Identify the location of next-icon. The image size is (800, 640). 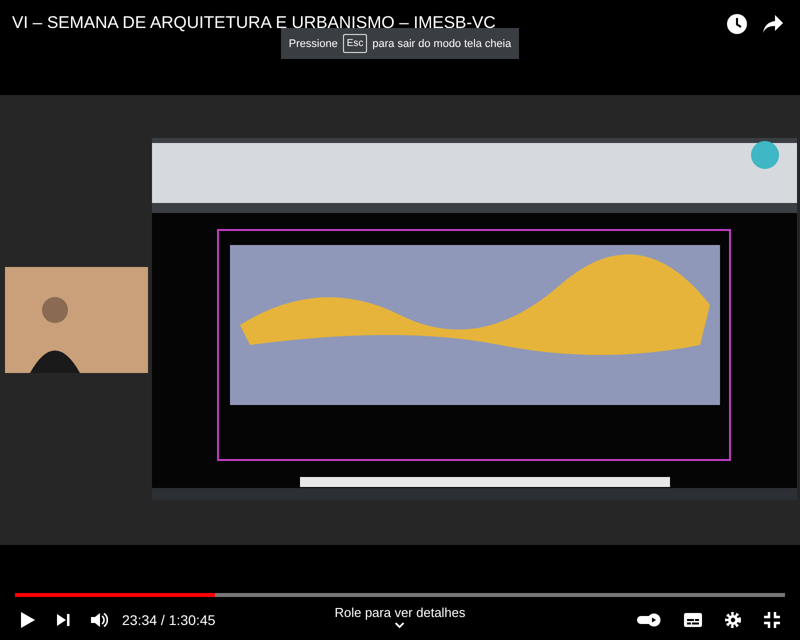
(63, 620).